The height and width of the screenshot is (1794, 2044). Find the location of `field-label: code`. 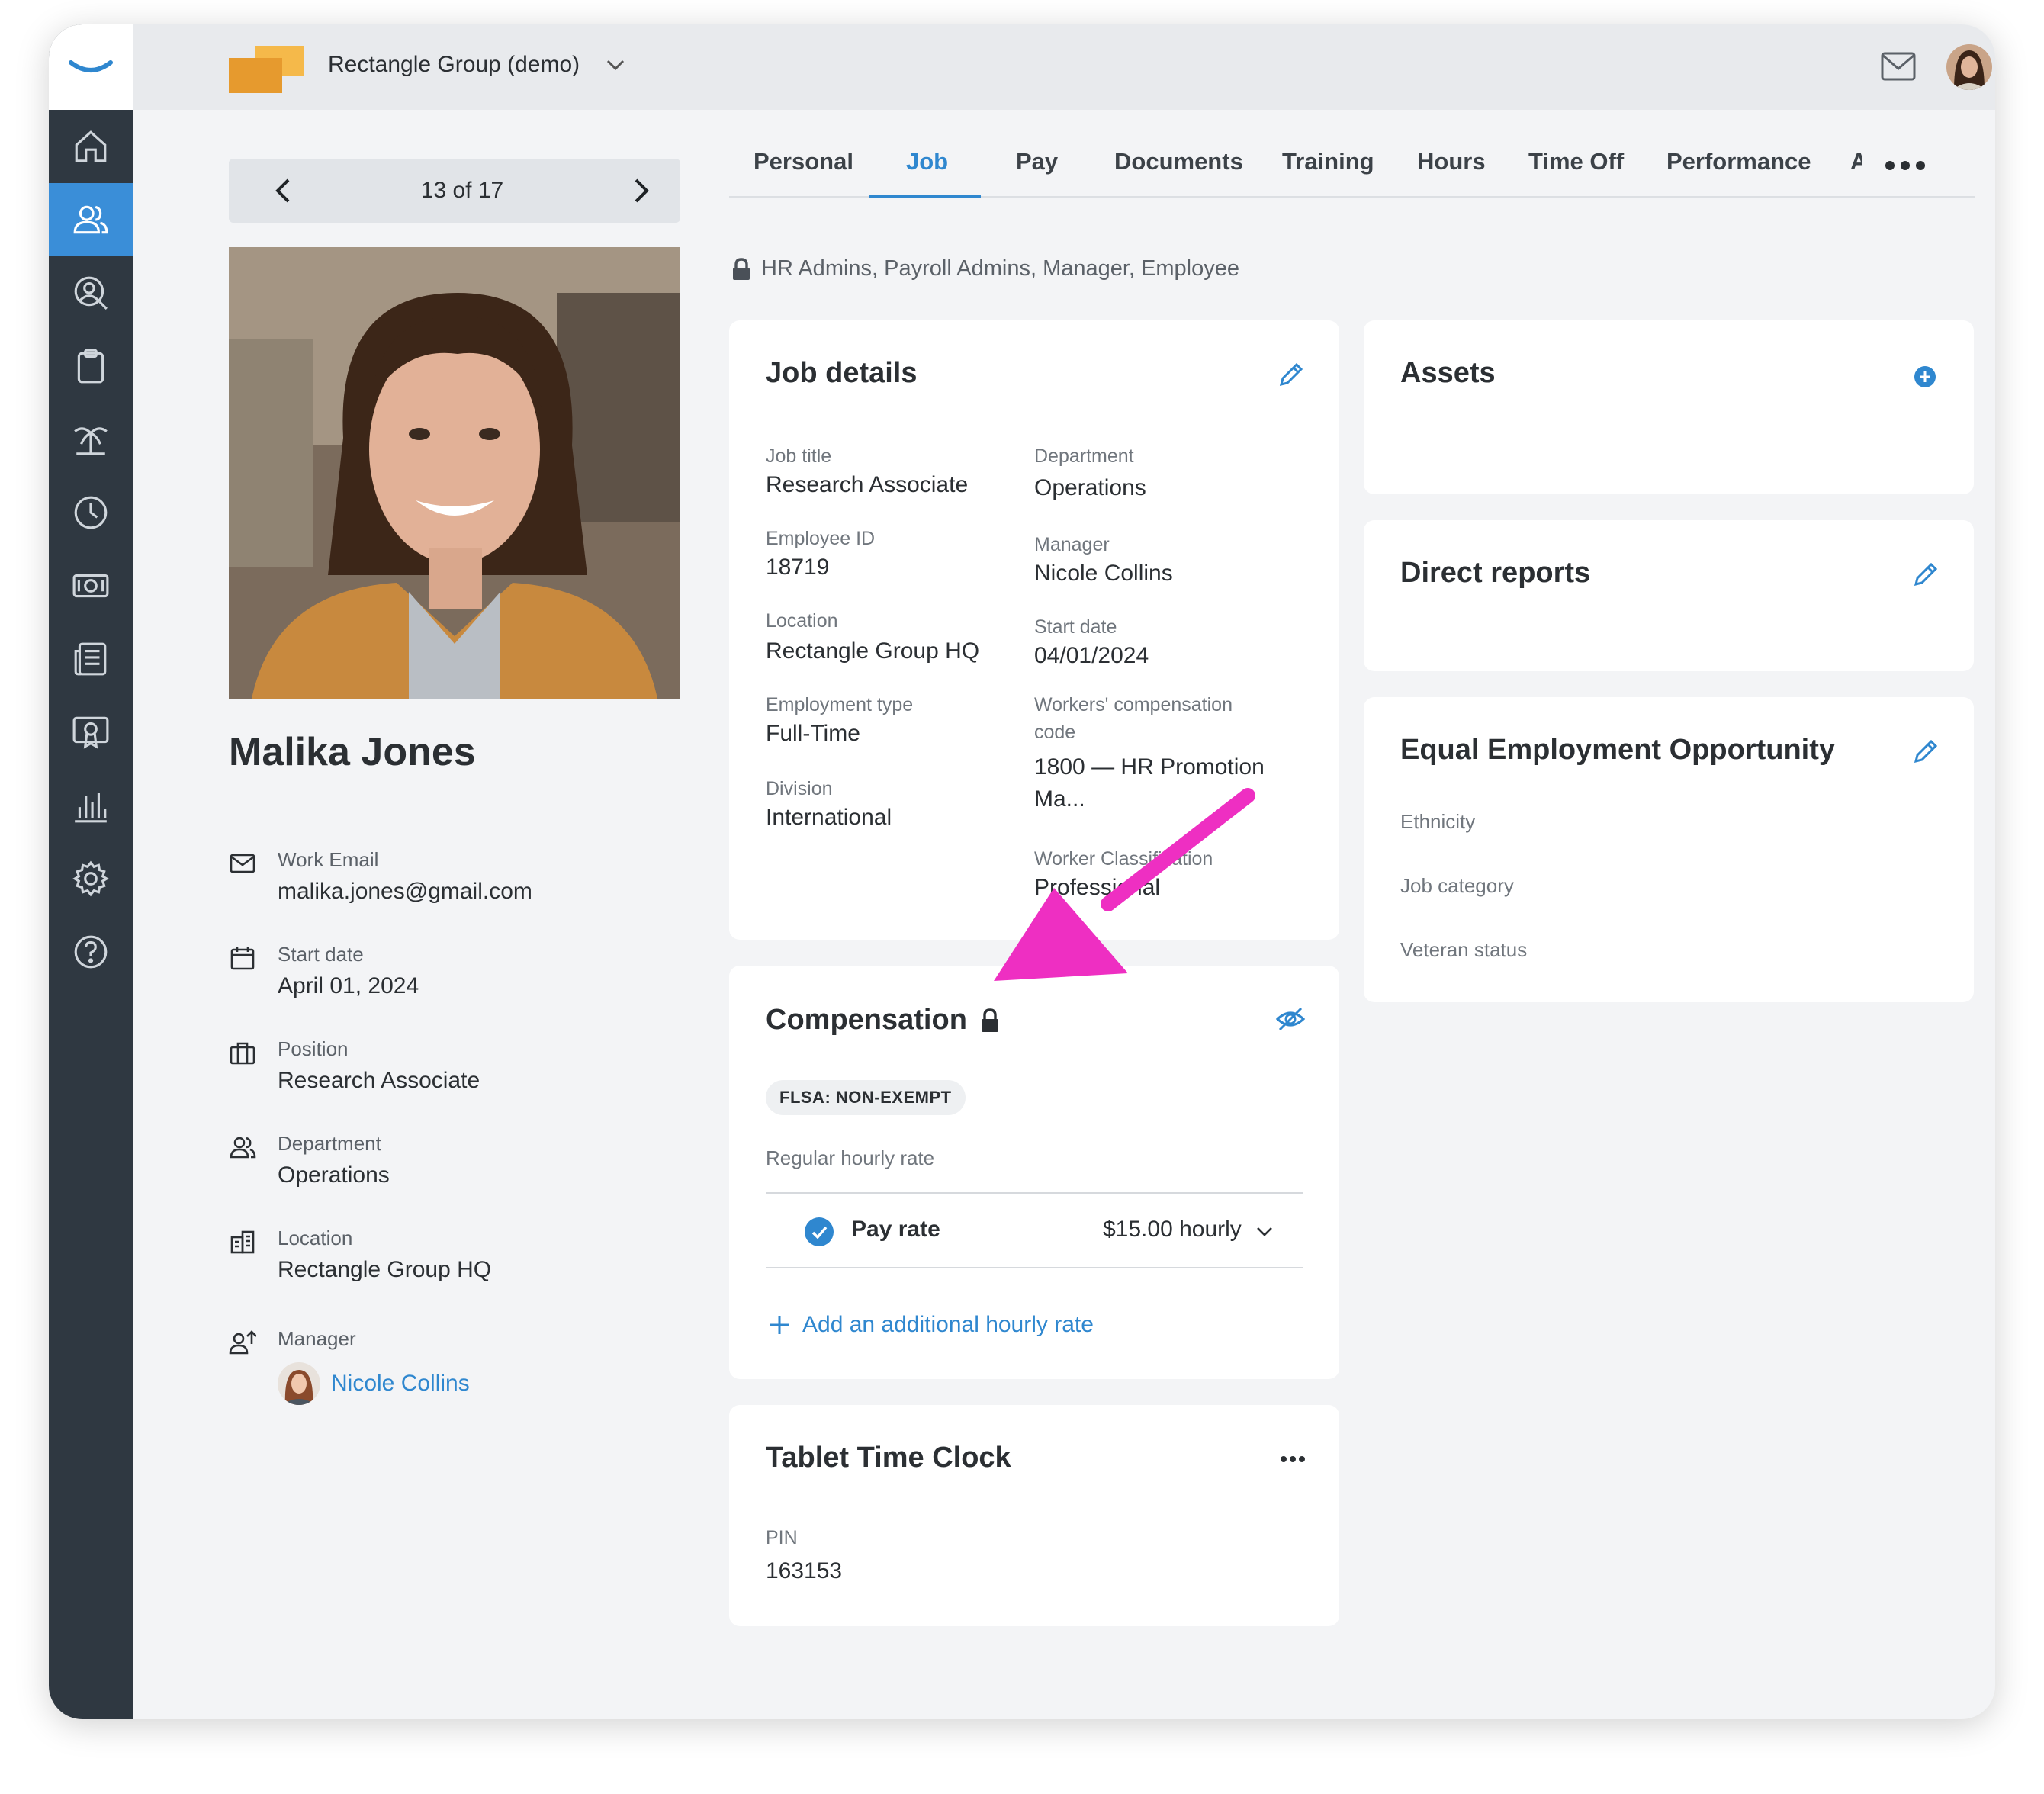

field-label: code is located at coordinates (1055, 732).